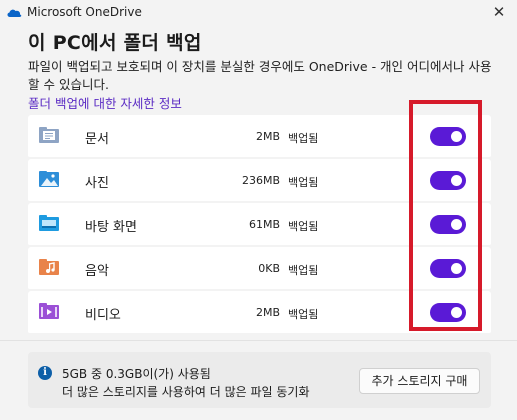 The width and height of the screenshot is (517, 420). I want to click on folder-name: 사진, so click(97, 183).